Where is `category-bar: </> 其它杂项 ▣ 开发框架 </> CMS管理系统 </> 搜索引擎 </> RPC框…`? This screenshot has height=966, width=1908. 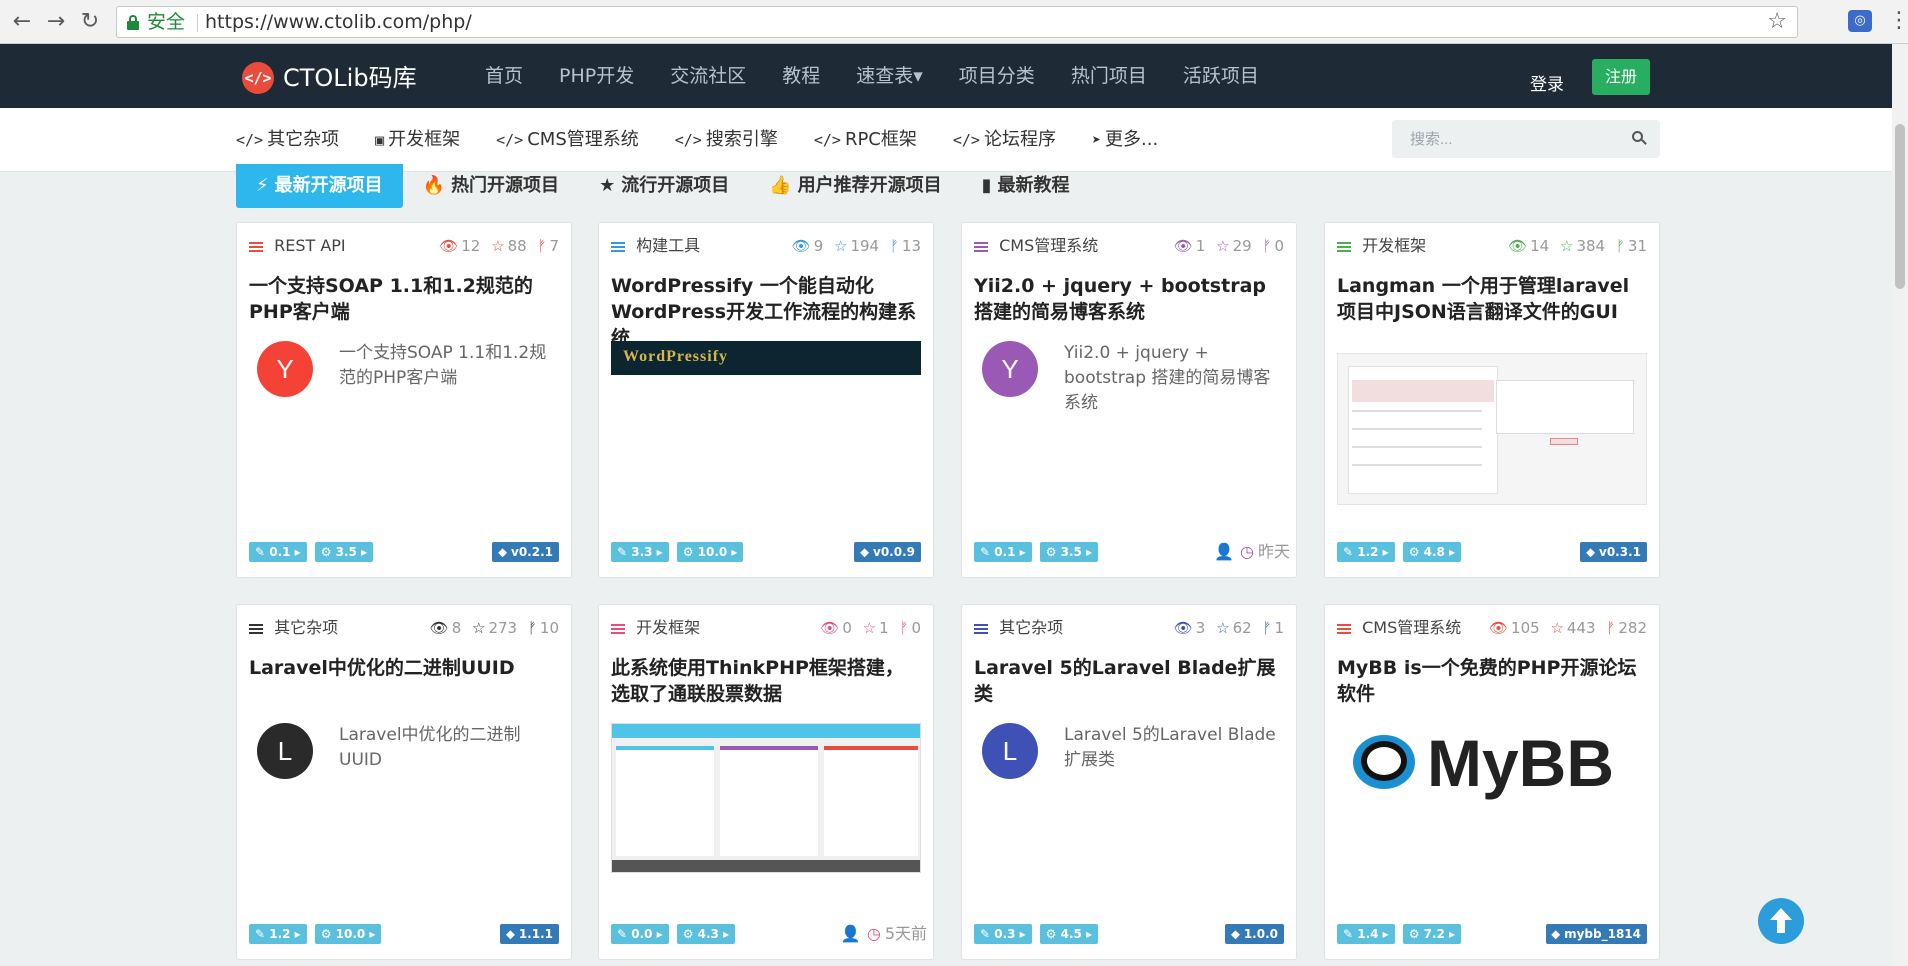
category-bar: </> 其它杂项 ▣ 开发框架 </> CMS管理系统 </> 搜索引擎 </> RPC框… is located at coordinates (946, 140).